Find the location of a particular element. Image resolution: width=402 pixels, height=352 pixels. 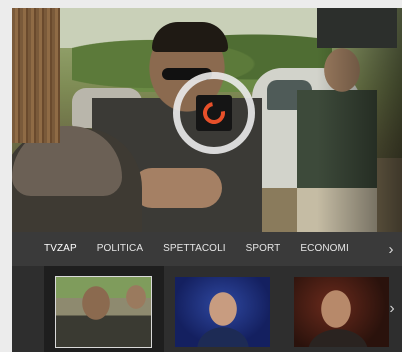

loading-spinner-icon is located at coordinates (214, 113).